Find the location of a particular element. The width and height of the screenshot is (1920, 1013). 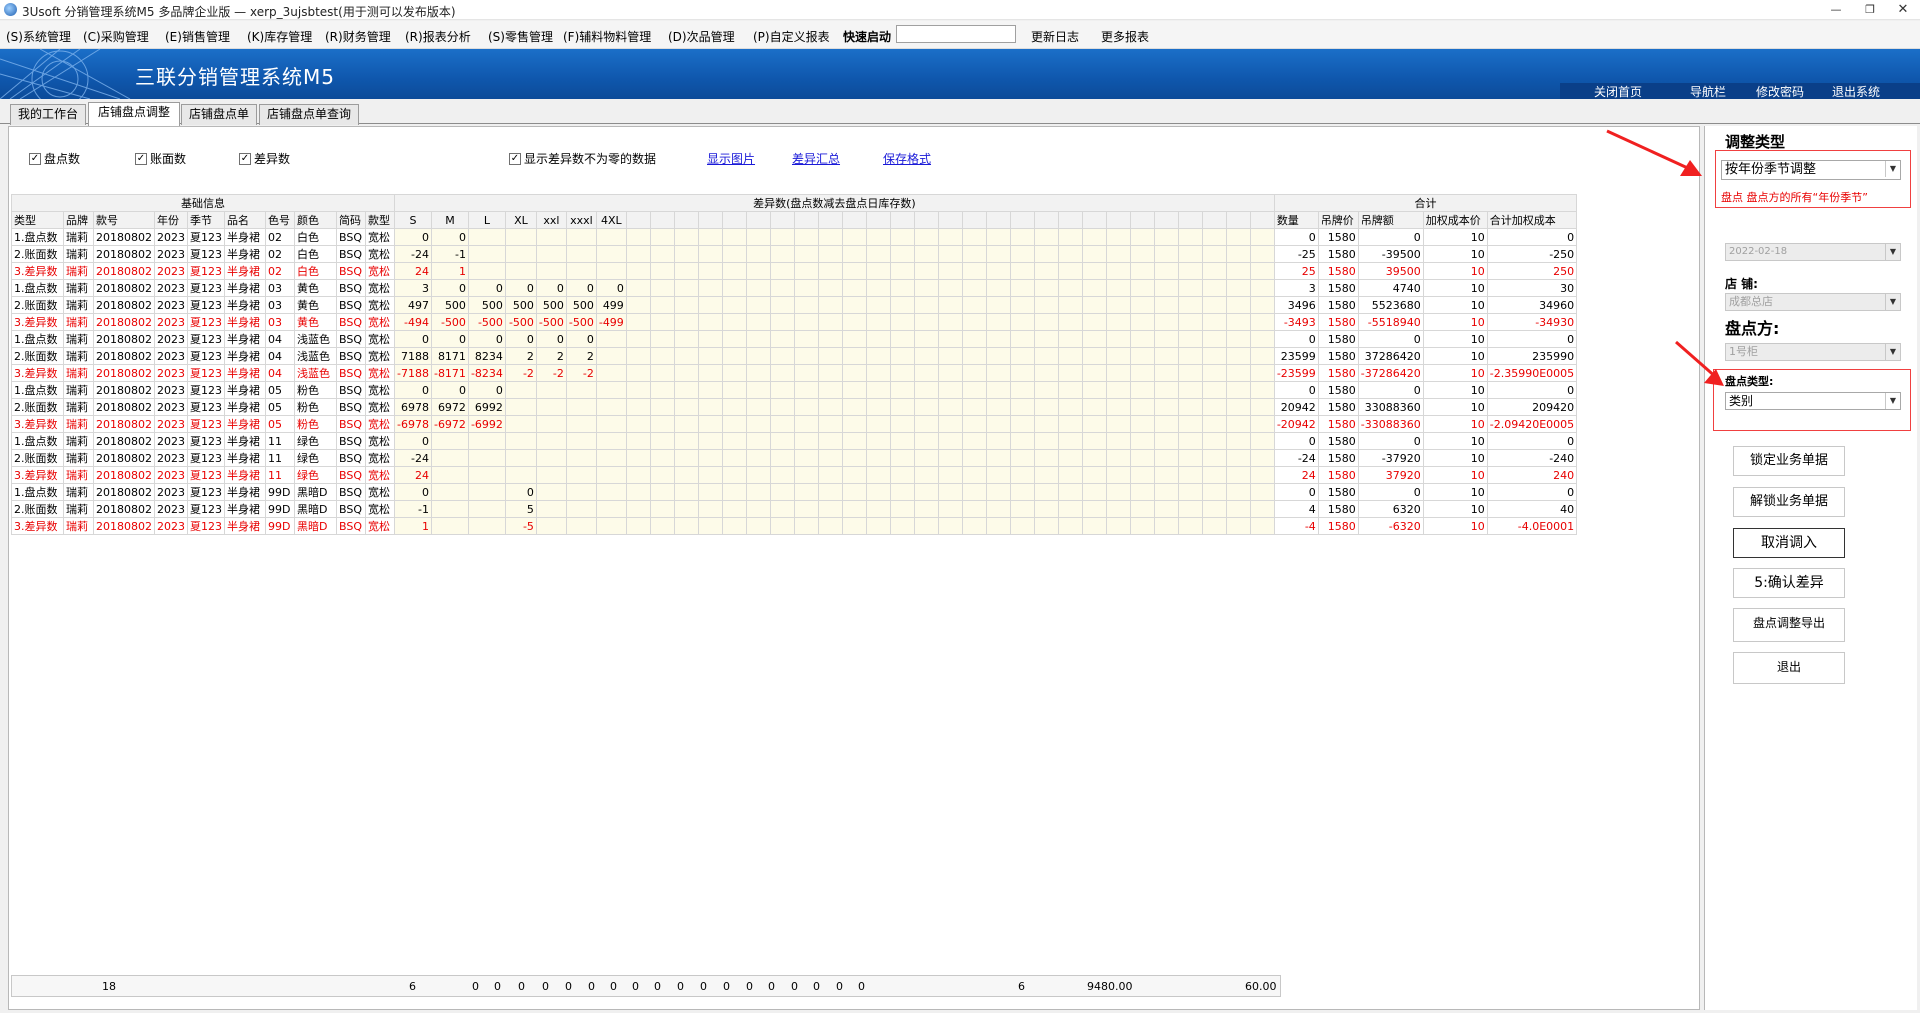

table-cell: 10 is located at coordinates (1455, 492).